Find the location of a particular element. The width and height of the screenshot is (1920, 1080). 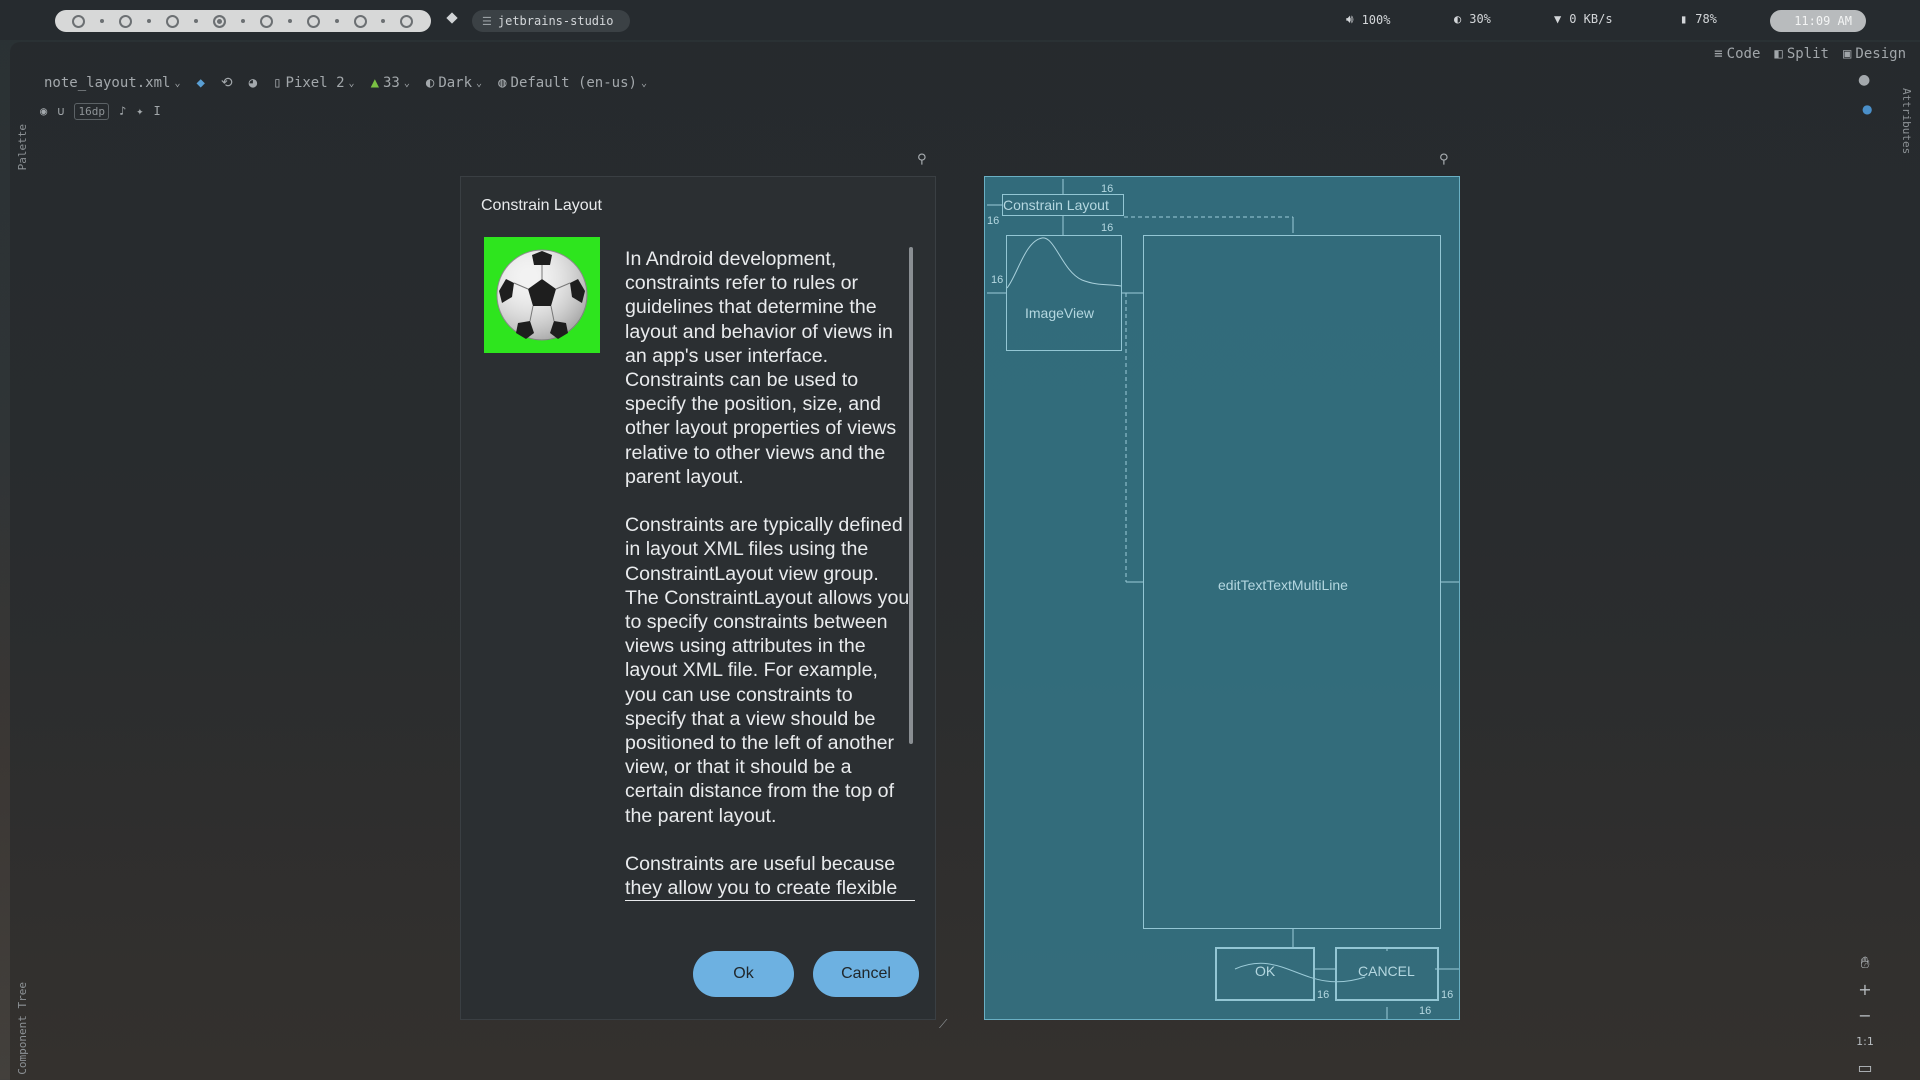

pan-hand-icon: ✋︎ is located at coordinates (1865, 963).